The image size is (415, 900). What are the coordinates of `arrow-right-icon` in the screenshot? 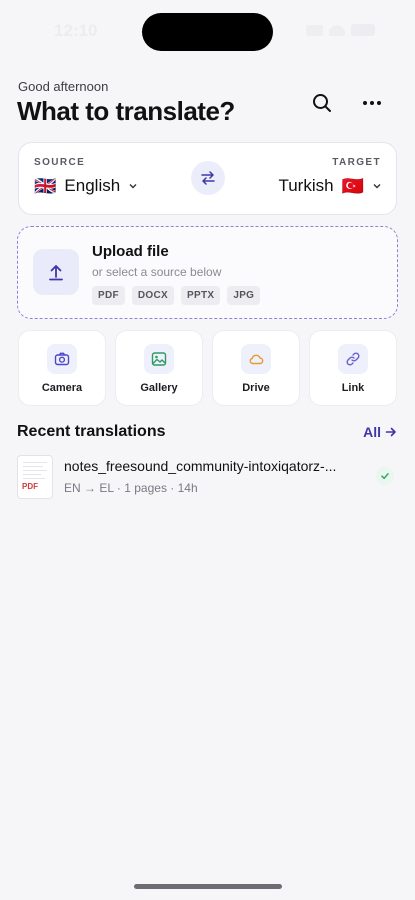 It's located at (390, 432).